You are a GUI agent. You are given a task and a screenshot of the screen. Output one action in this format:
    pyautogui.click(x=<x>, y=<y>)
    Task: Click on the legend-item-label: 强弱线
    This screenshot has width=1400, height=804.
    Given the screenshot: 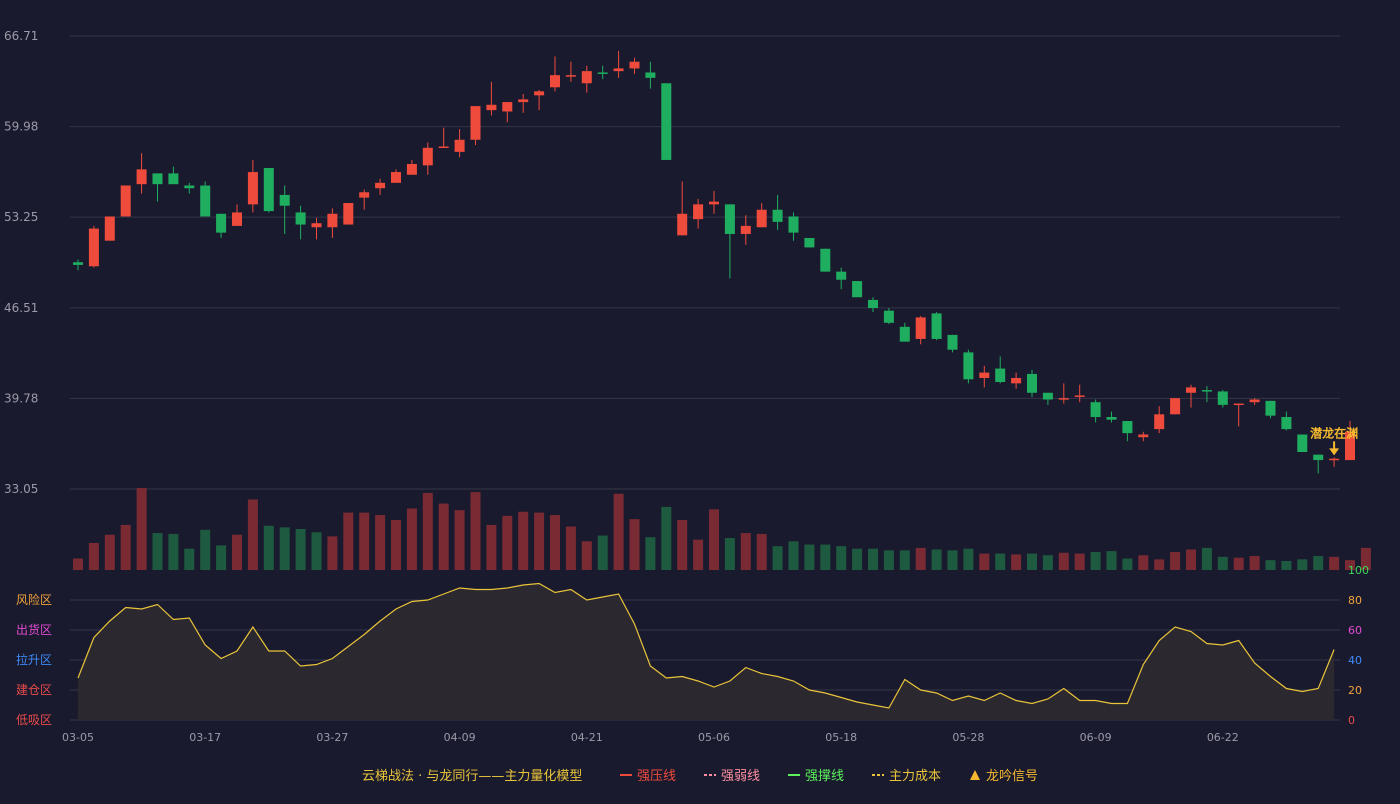 What is the action you would take?
    pyautogui.click(x=740, y=776)
    